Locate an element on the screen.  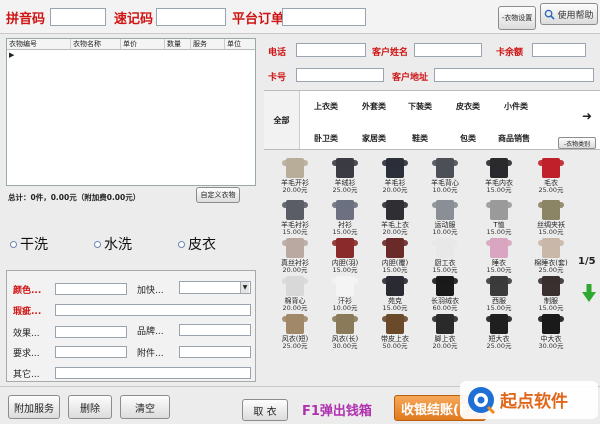
category-tab-bags: 包类 is located at coordinates (468, 138).